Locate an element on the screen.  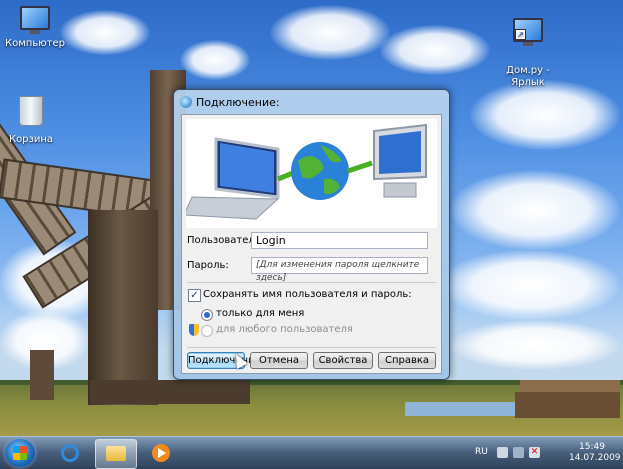
wooden-hut is located at coordinates (567, 405).